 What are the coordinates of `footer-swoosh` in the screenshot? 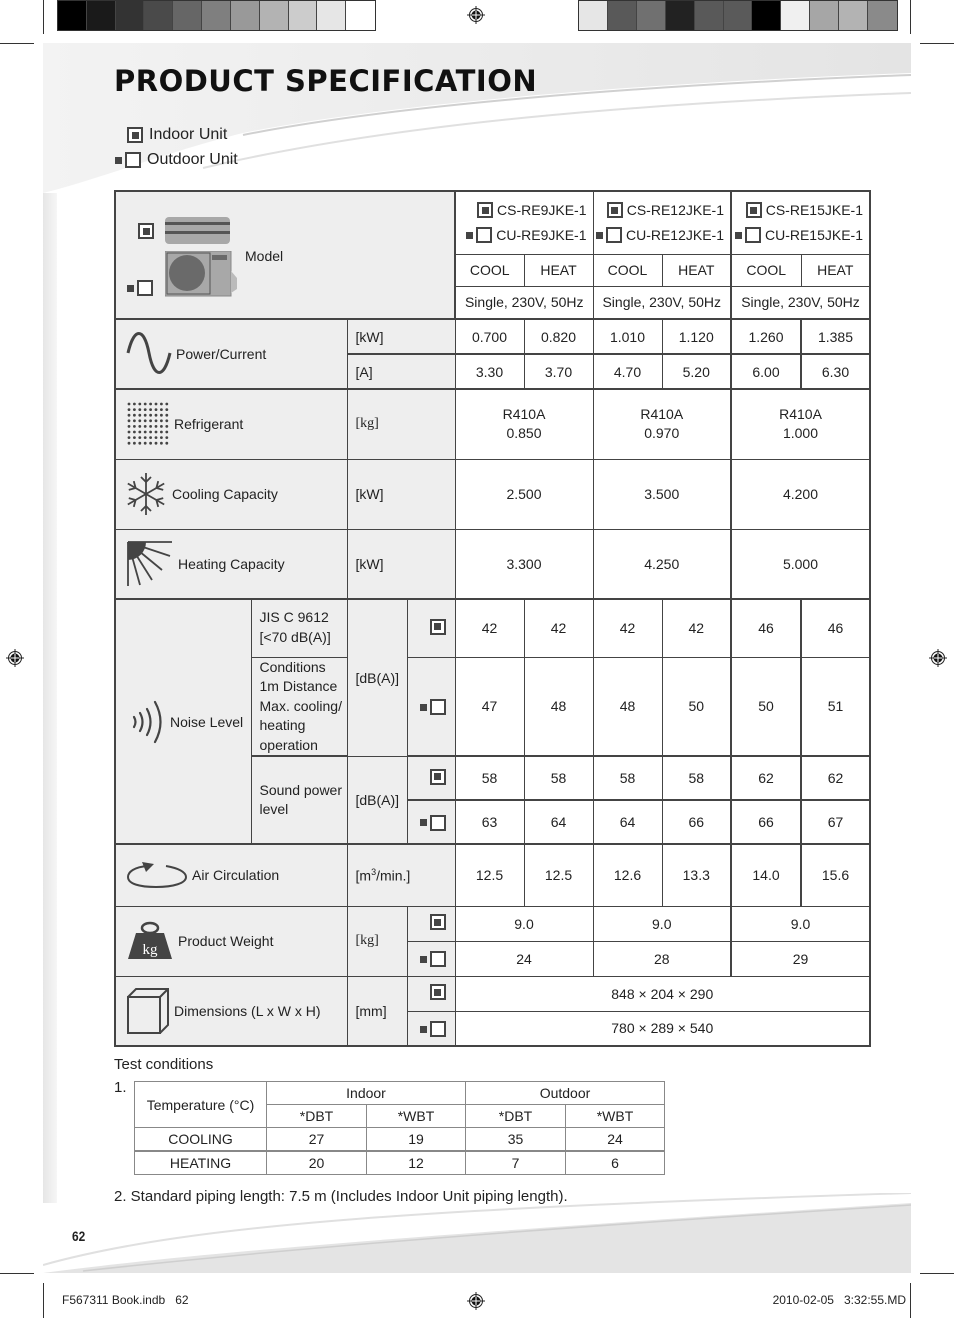 It's located at (477, 1233).